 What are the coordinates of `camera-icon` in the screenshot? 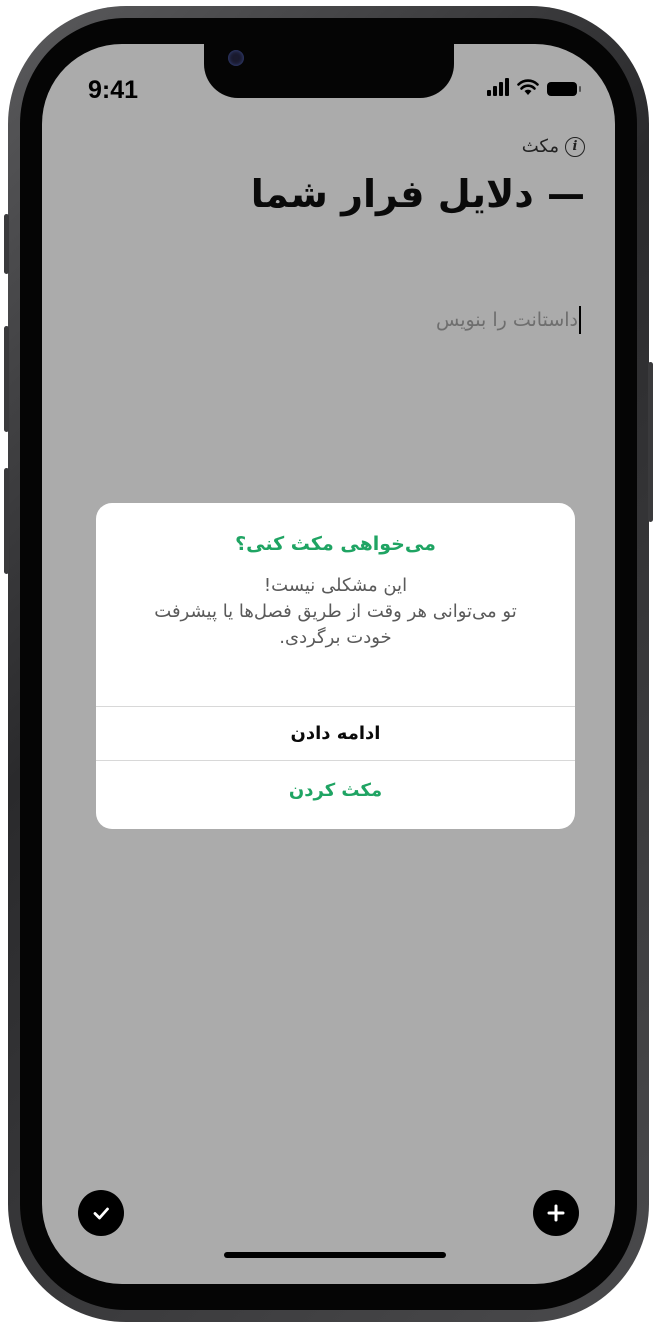 It's located at (236, 58).